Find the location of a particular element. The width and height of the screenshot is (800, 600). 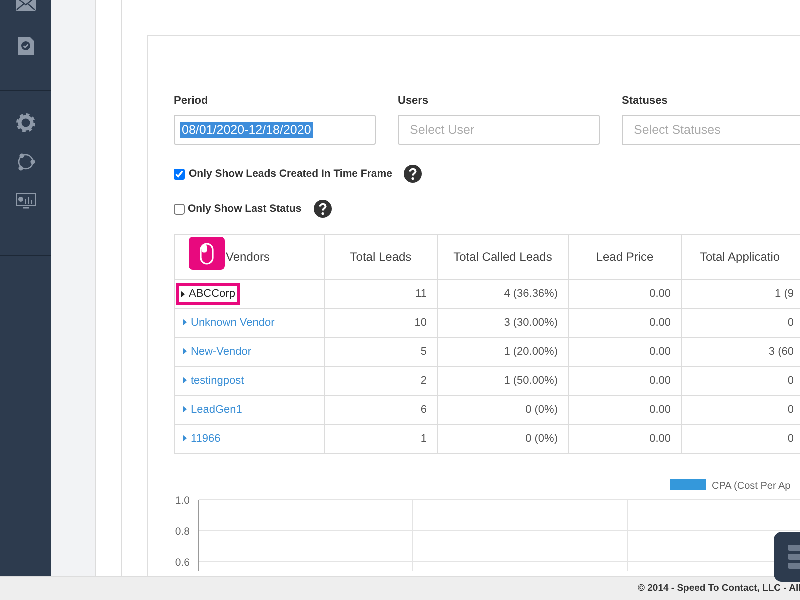

option-label: Only Show Leads Created In Time Frame is located at coordinates (290, 174).